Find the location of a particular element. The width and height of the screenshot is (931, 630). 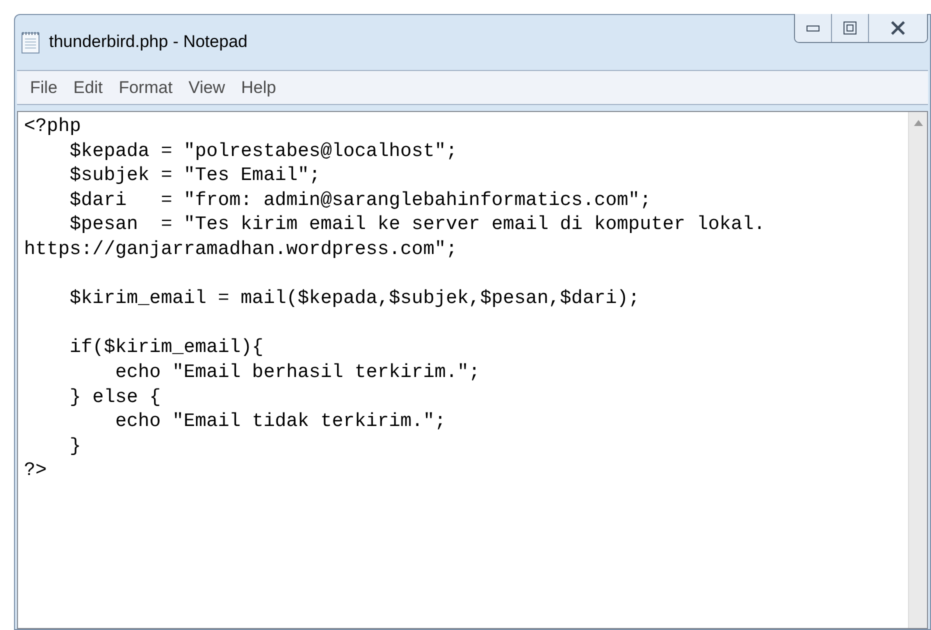

code-line: echo "Email tidak terkirim."; is located at coordinates (280, 421).